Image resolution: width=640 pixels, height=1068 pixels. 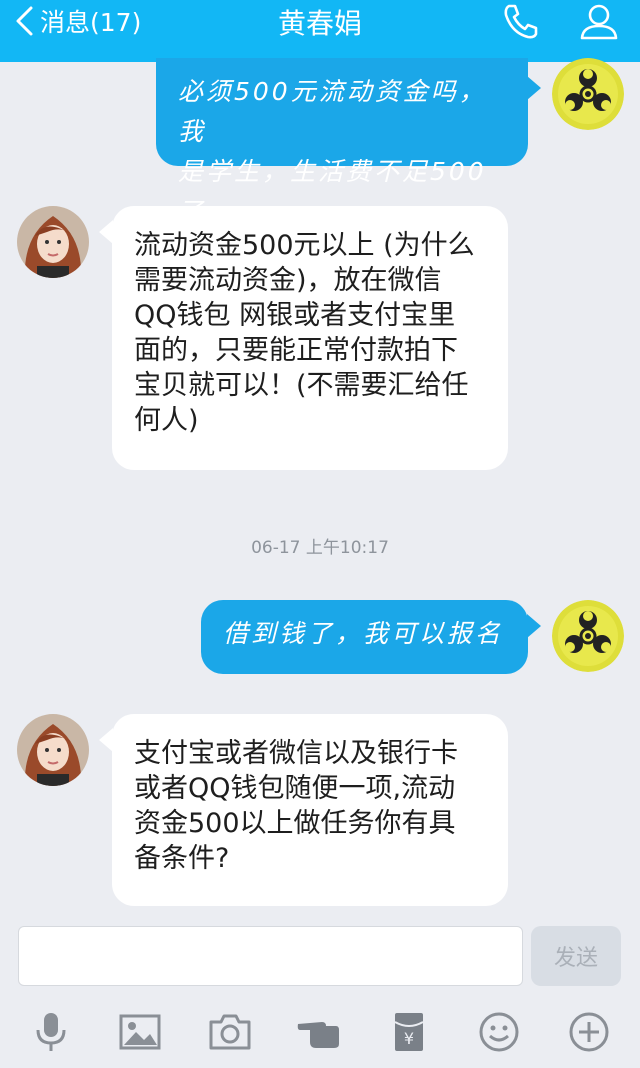 What do you see at coordinates (589, 1032) in the screenshot?
I see `plus-icon` at bounding box center [589, 1032].